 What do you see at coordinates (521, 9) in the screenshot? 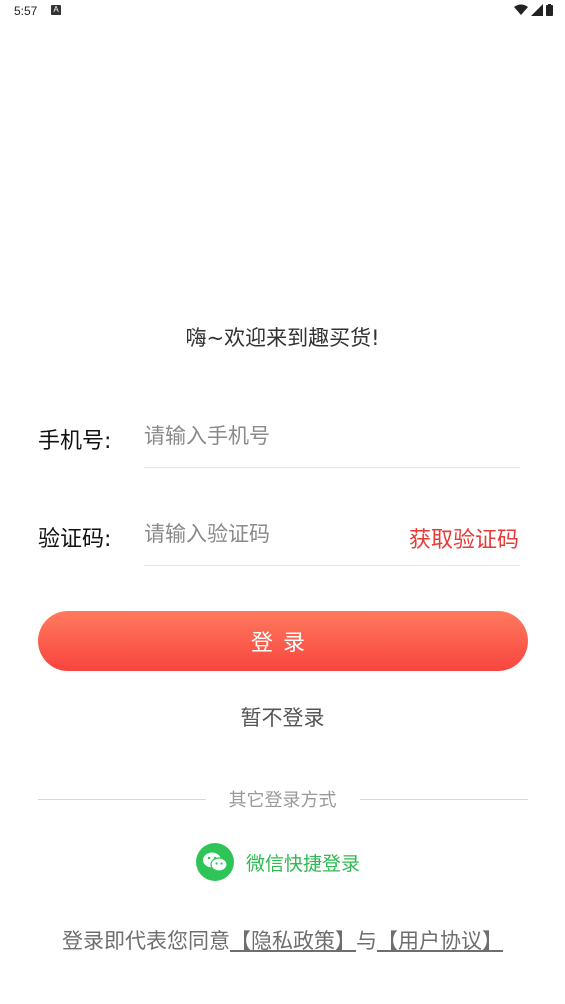
I see `wifi-icon` at bounding box center [521, 9].